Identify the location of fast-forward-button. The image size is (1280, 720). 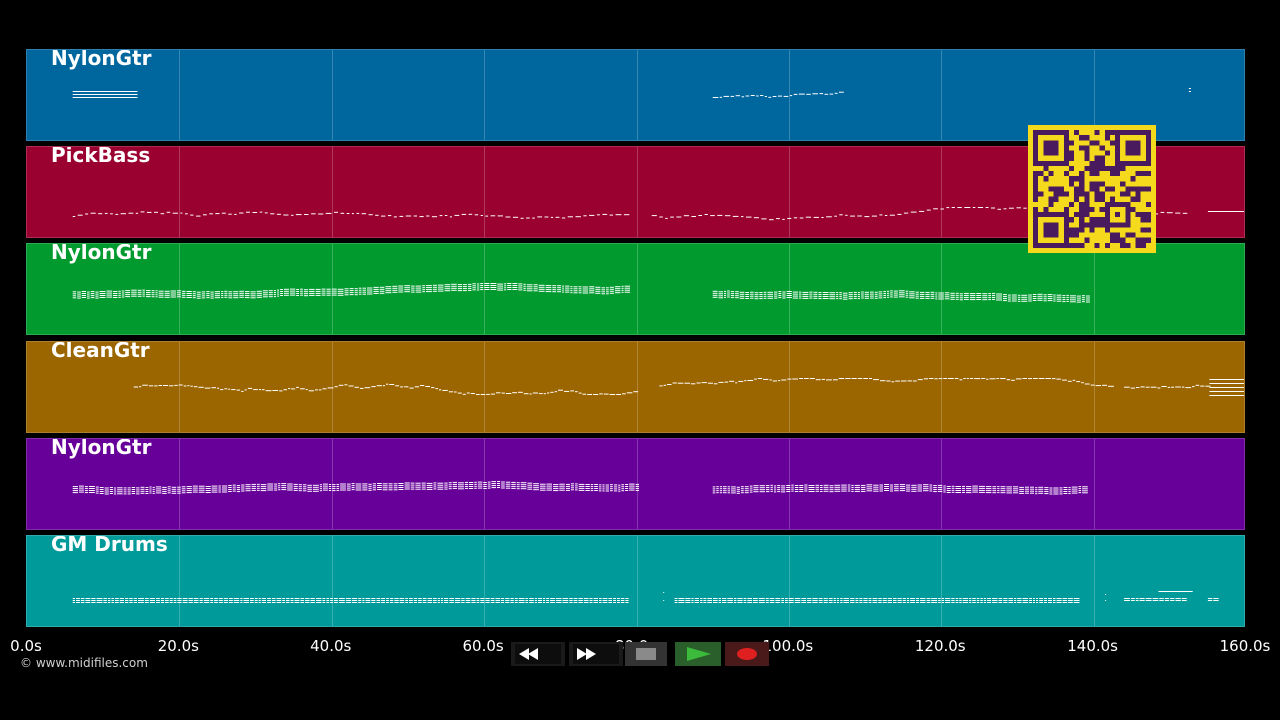
(596, 654).